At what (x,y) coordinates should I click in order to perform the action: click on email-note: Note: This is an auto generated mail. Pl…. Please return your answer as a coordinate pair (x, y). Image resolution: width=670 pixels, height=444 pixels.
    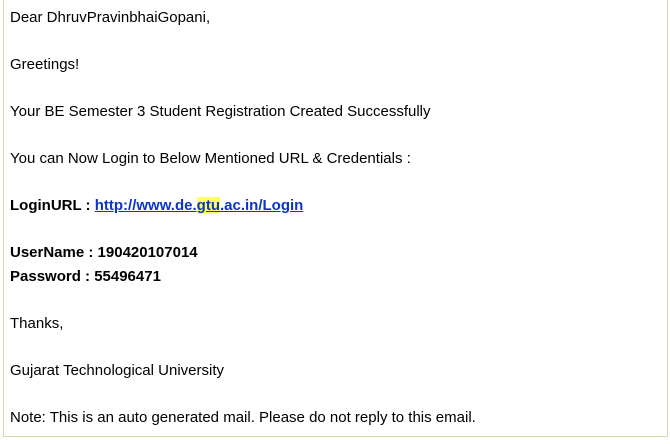
    Looking at the image, I should click on (243, 417).